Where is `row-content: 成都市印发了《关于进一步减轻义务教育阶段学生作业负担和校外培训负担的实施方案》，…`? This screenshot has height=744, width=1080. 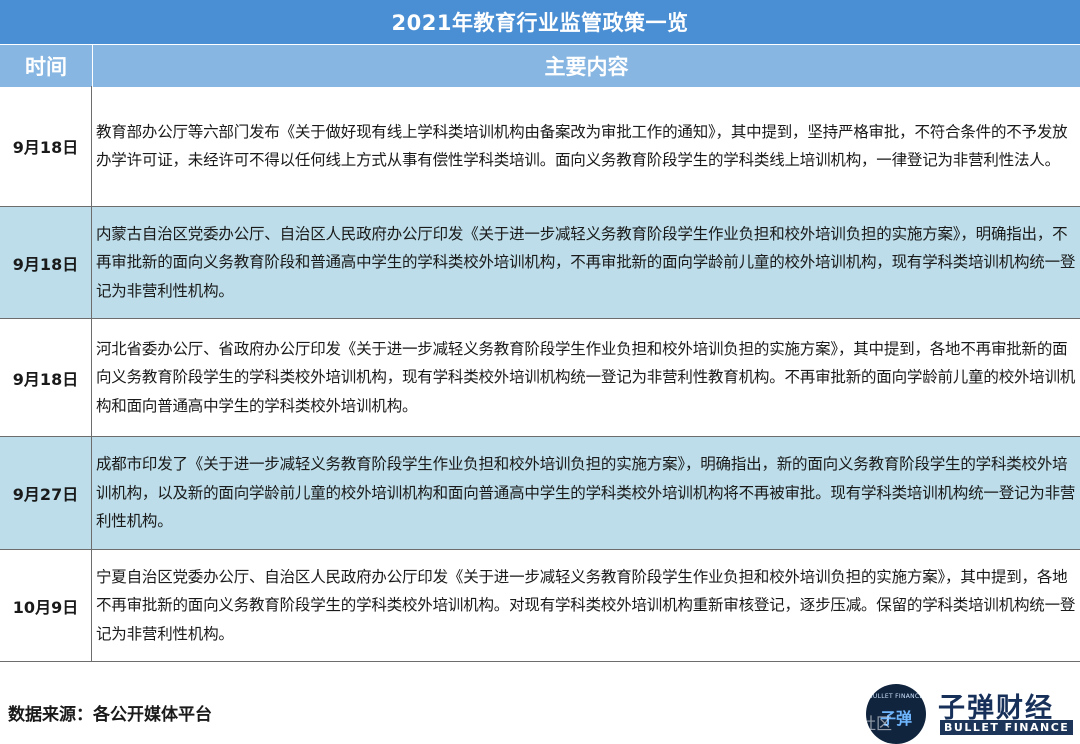 row-content: 成都市印发了《关于进一步减轻义务教育阶段学生作业负担和校外培训负担的实施方案》，… is located at coordinates (586, 493).